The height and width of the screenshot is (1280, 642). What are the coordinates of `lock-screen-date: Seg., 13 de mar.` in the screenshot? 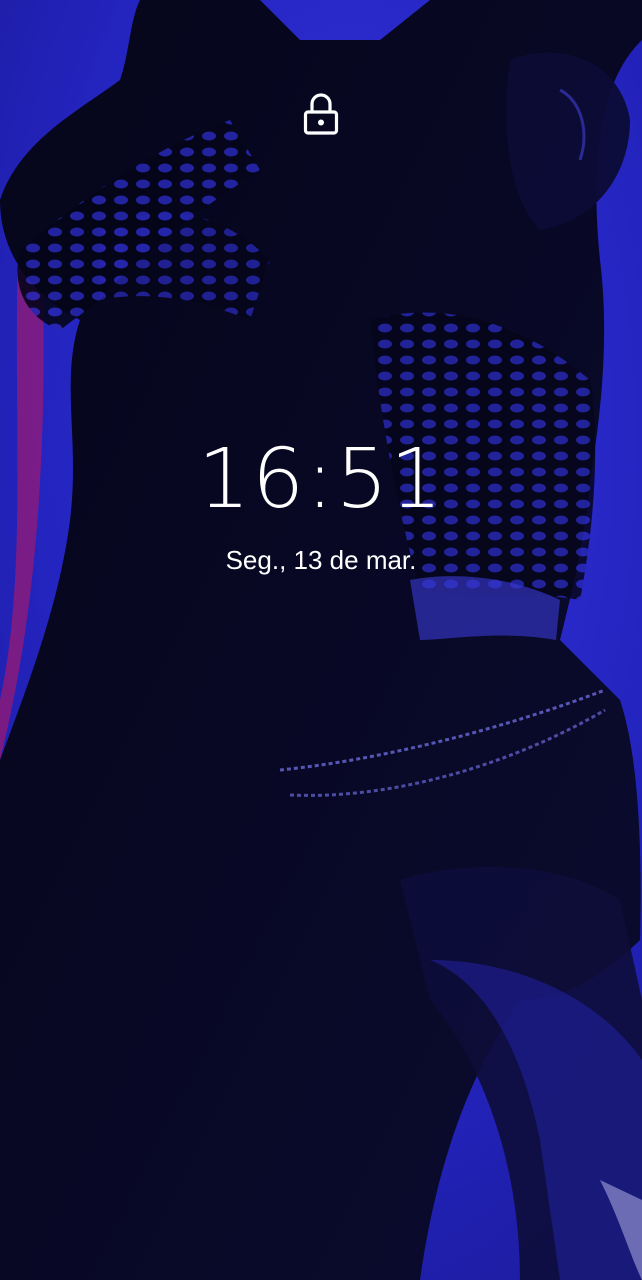 It's located at (321, 560).